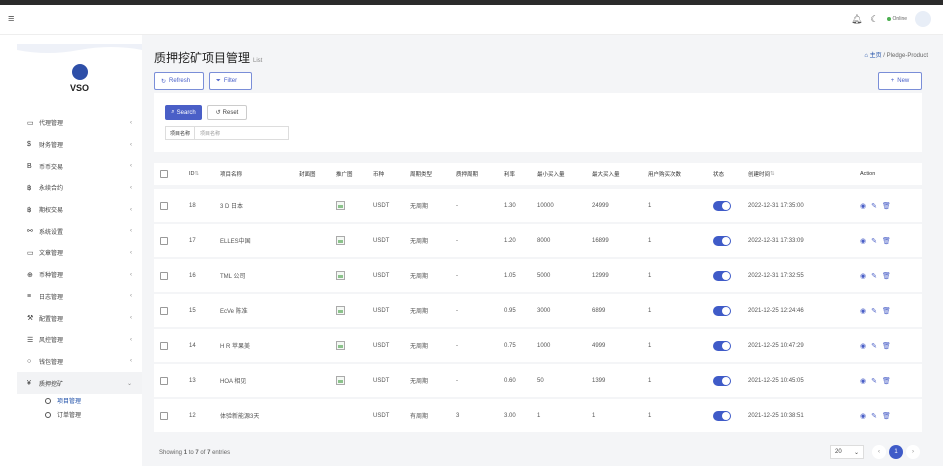 The image size is (943, 466). Describe the element at coordinates (180, 133) in the screenshot. I see `project-name-label: 项目名称` at that location.